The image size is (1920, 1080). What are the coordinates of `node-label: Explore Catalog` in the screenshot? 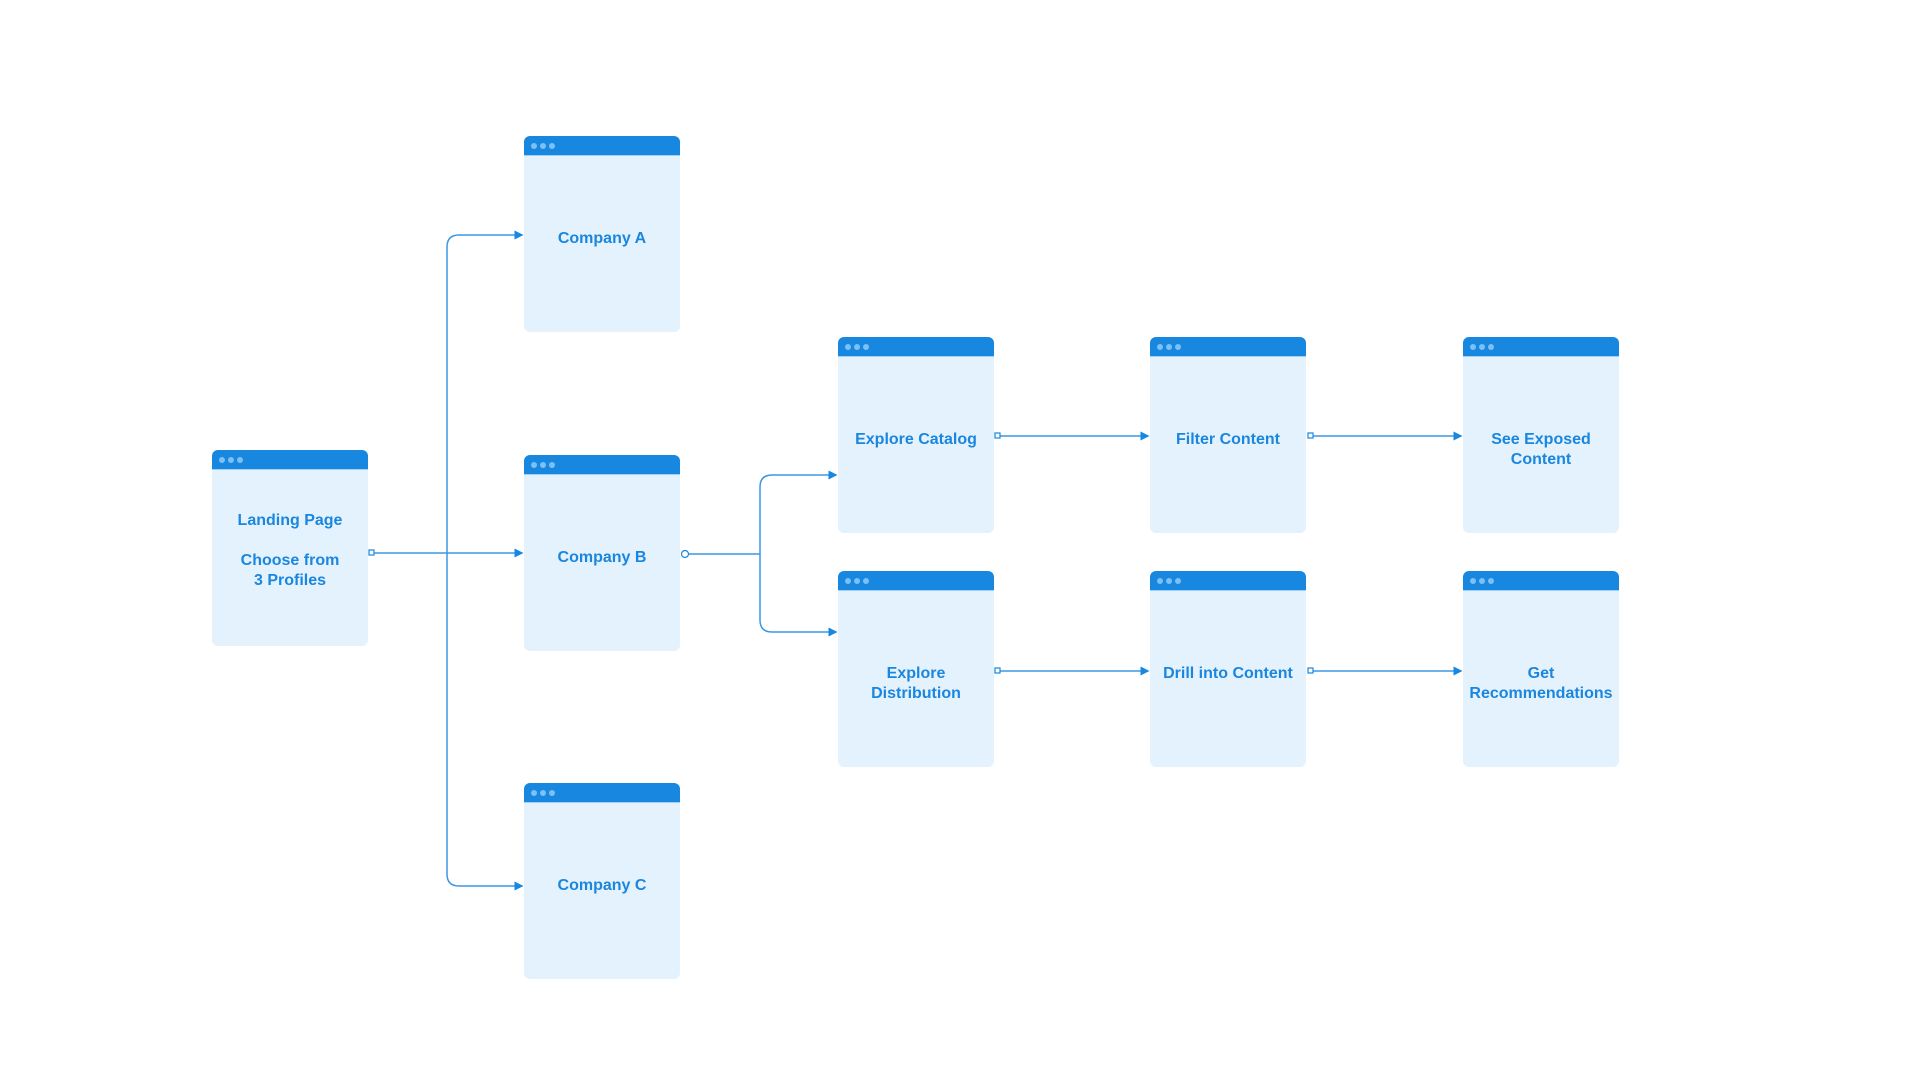 It's located at (916, 440).